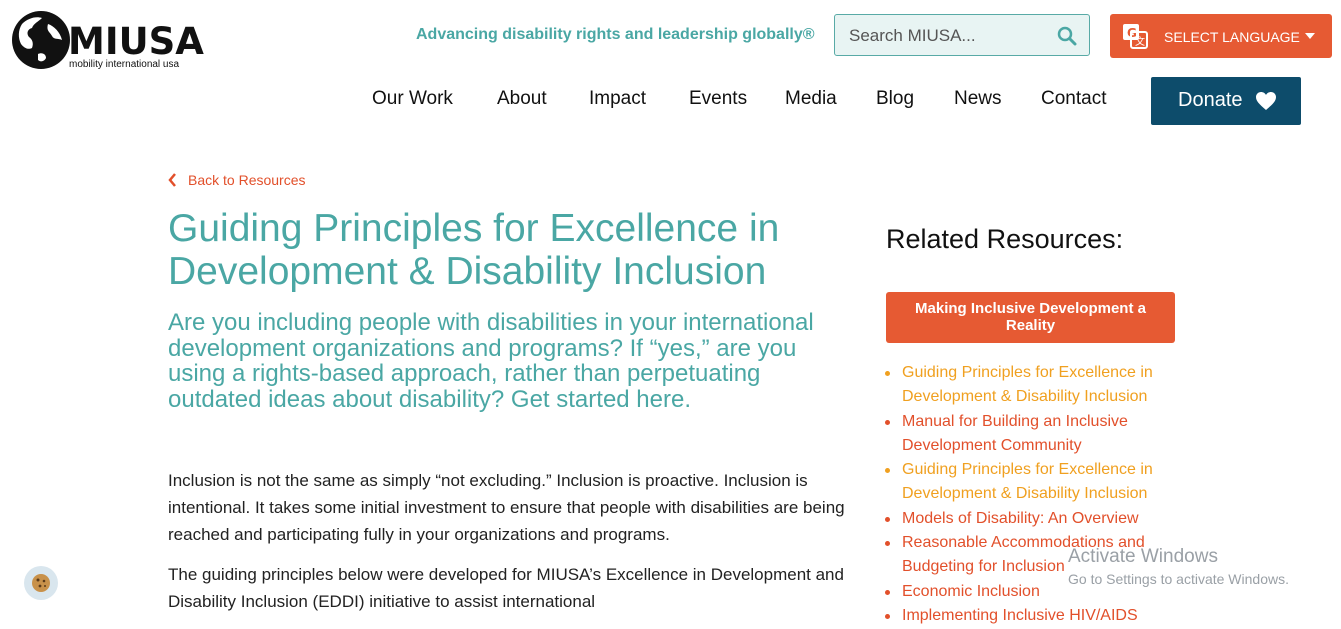 Image resolution: width=1341 pixels, height=629 pixels. What do you see at coordinates (1020, 615) in the screenshot?
I see `list-item-label: Implementing Inclusive HIV/AIDS` at bounding box center [1020, 615].